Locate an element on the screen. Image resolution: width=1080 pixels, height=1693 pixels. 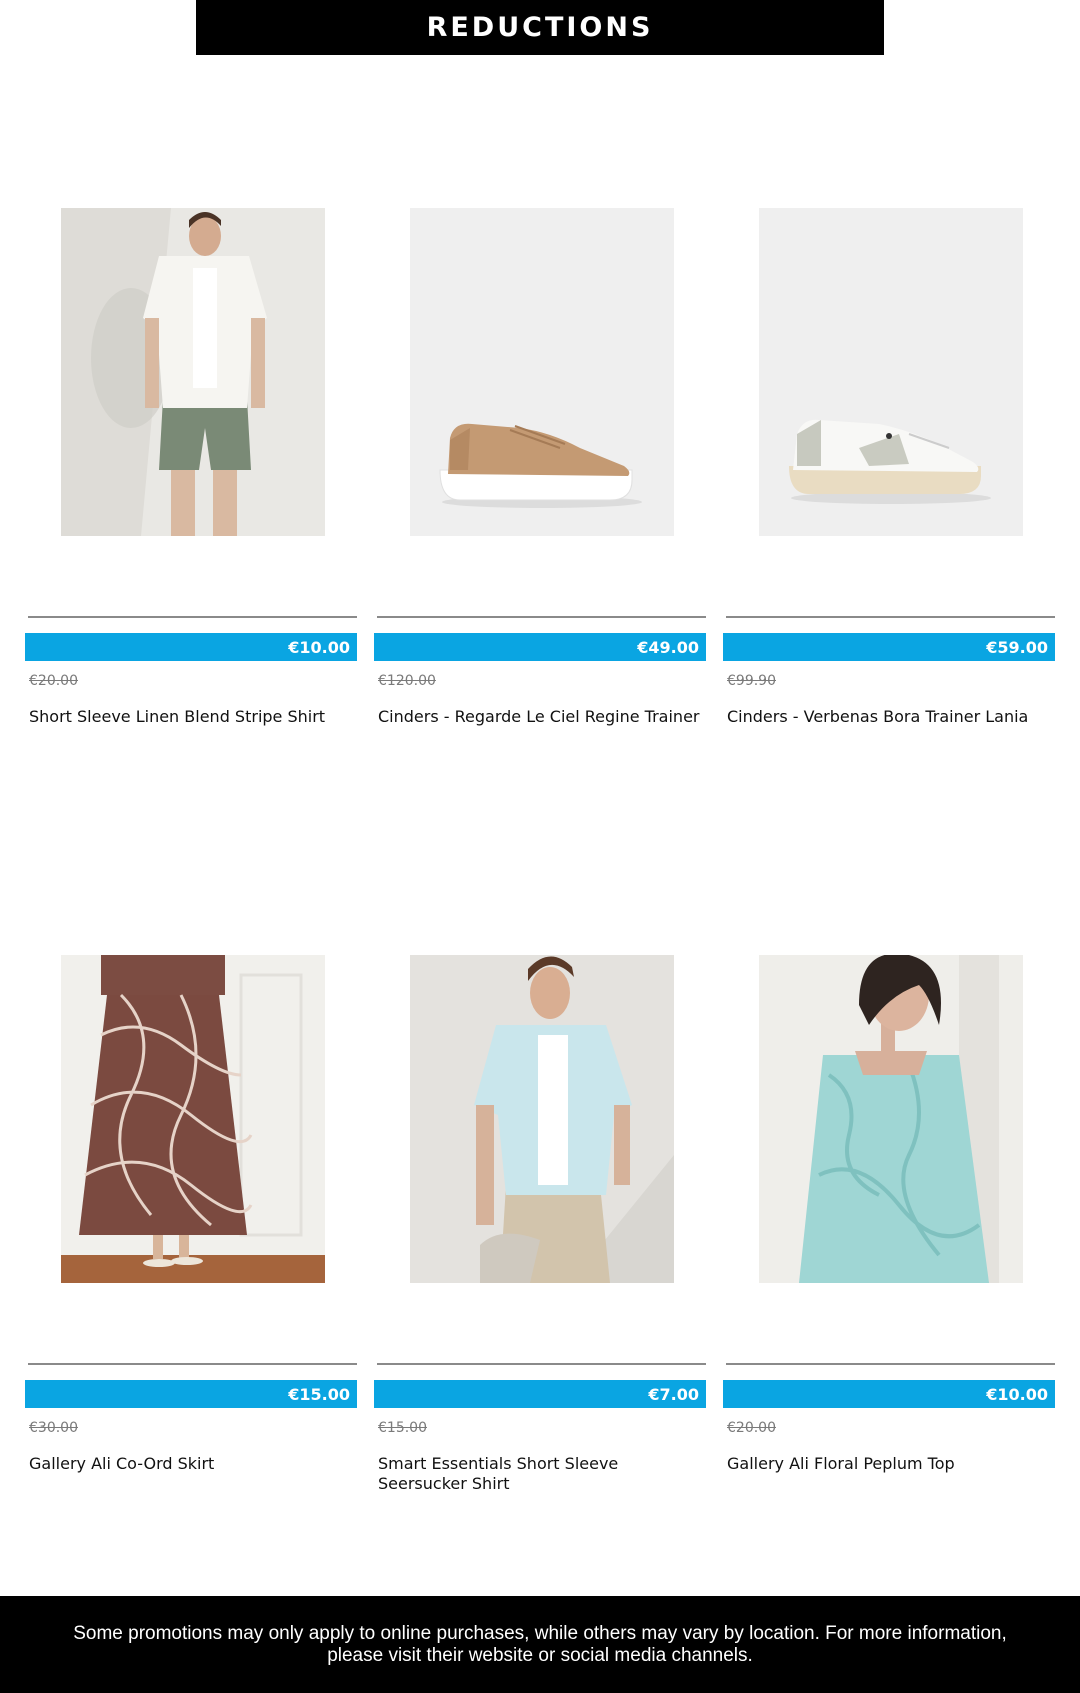
original-price: €30.00 is located at coordinates (53, 1428).